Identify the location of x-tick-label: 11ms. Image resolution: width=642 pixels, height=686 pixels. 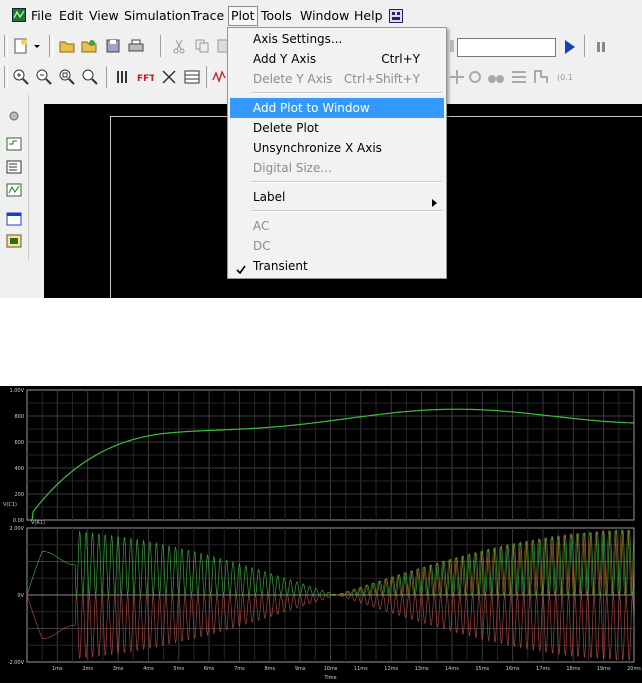
(361, 669).